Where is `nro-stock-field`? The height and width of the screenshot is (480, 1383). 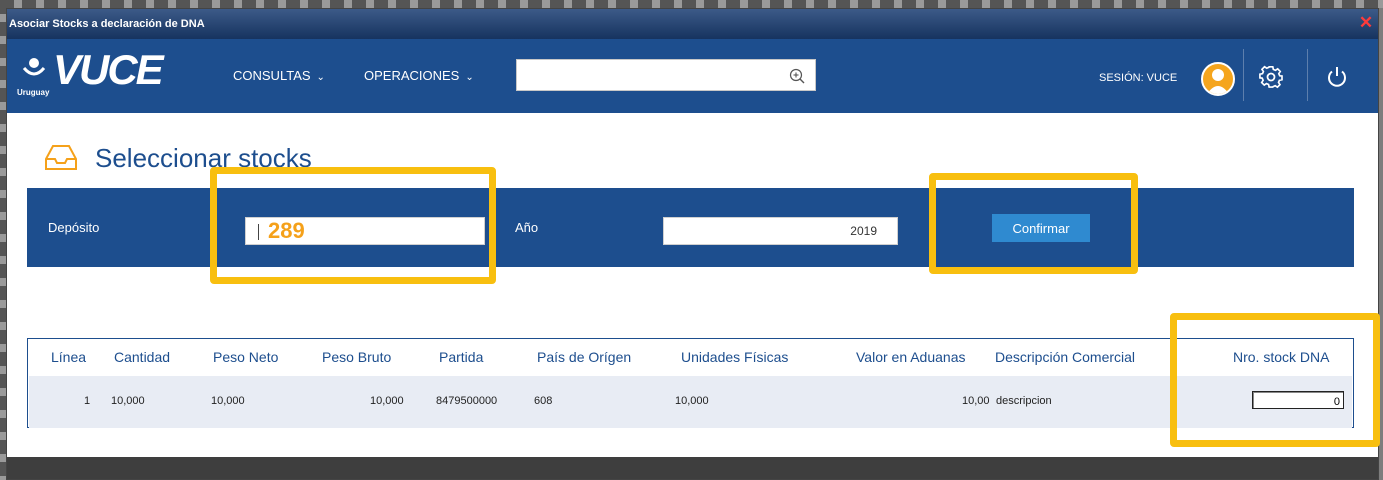
nro-stock-field is located at coordinates (1298, 400).